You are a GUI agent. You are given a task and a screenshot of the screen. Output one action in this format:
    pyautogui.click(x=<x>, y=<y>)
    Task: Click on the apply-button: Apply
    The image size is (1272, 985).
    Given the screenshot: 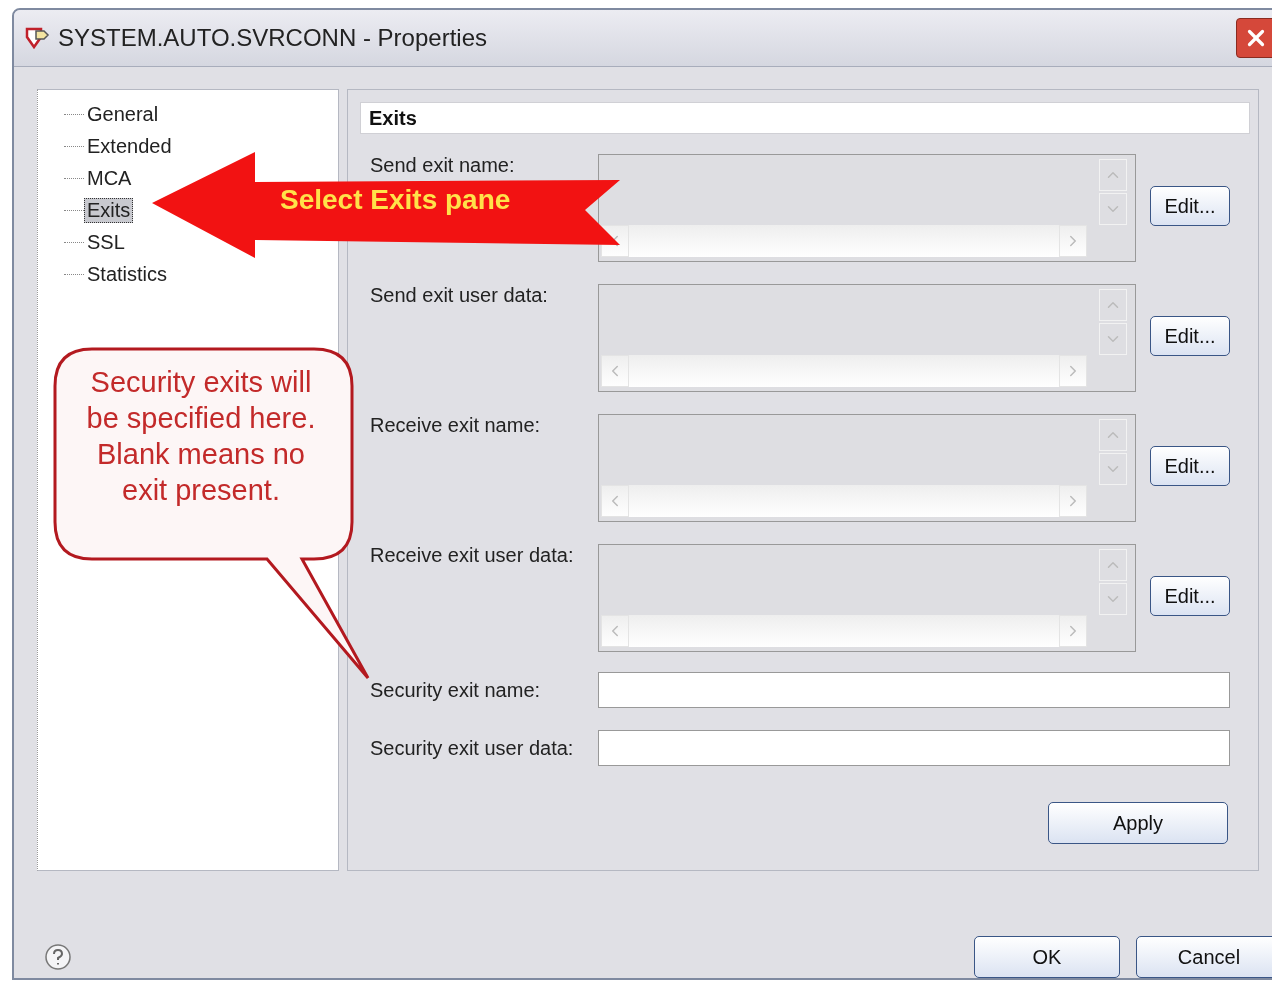 What is the action you would take?
    pyautogui.click(x=1138, y=823)
    